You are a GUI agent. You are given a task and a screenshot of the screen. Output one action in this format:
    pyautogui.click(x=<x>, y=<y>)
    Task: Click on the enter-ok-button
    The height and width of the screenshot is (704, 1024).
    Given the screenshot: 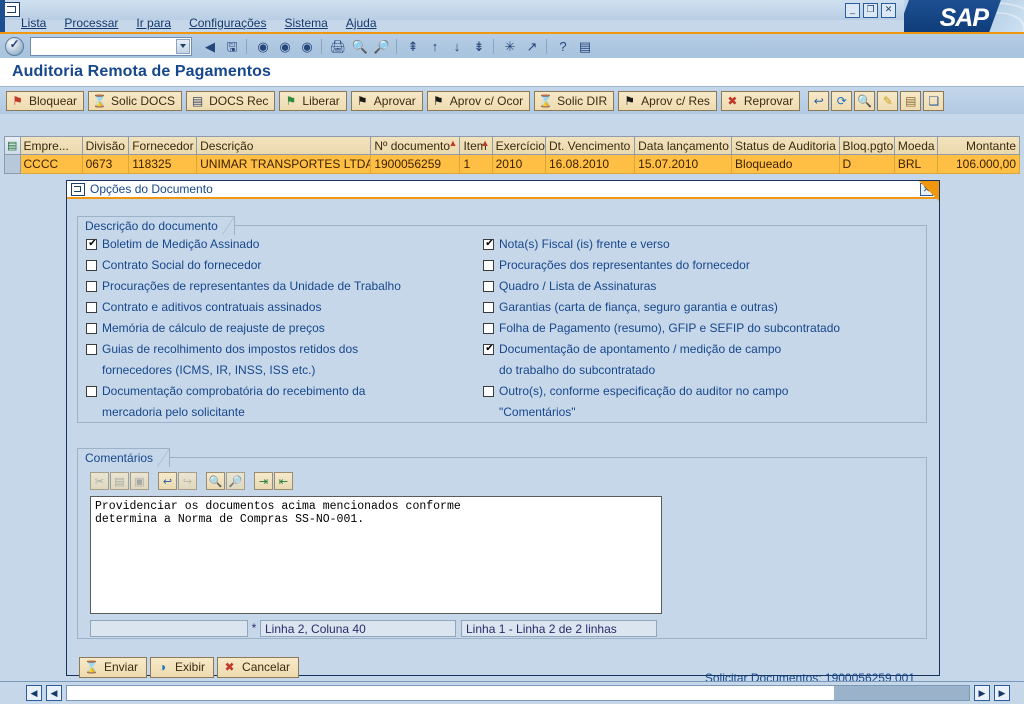 What is the action you would take?
    pyautogui.click(x=14, y=46)
    